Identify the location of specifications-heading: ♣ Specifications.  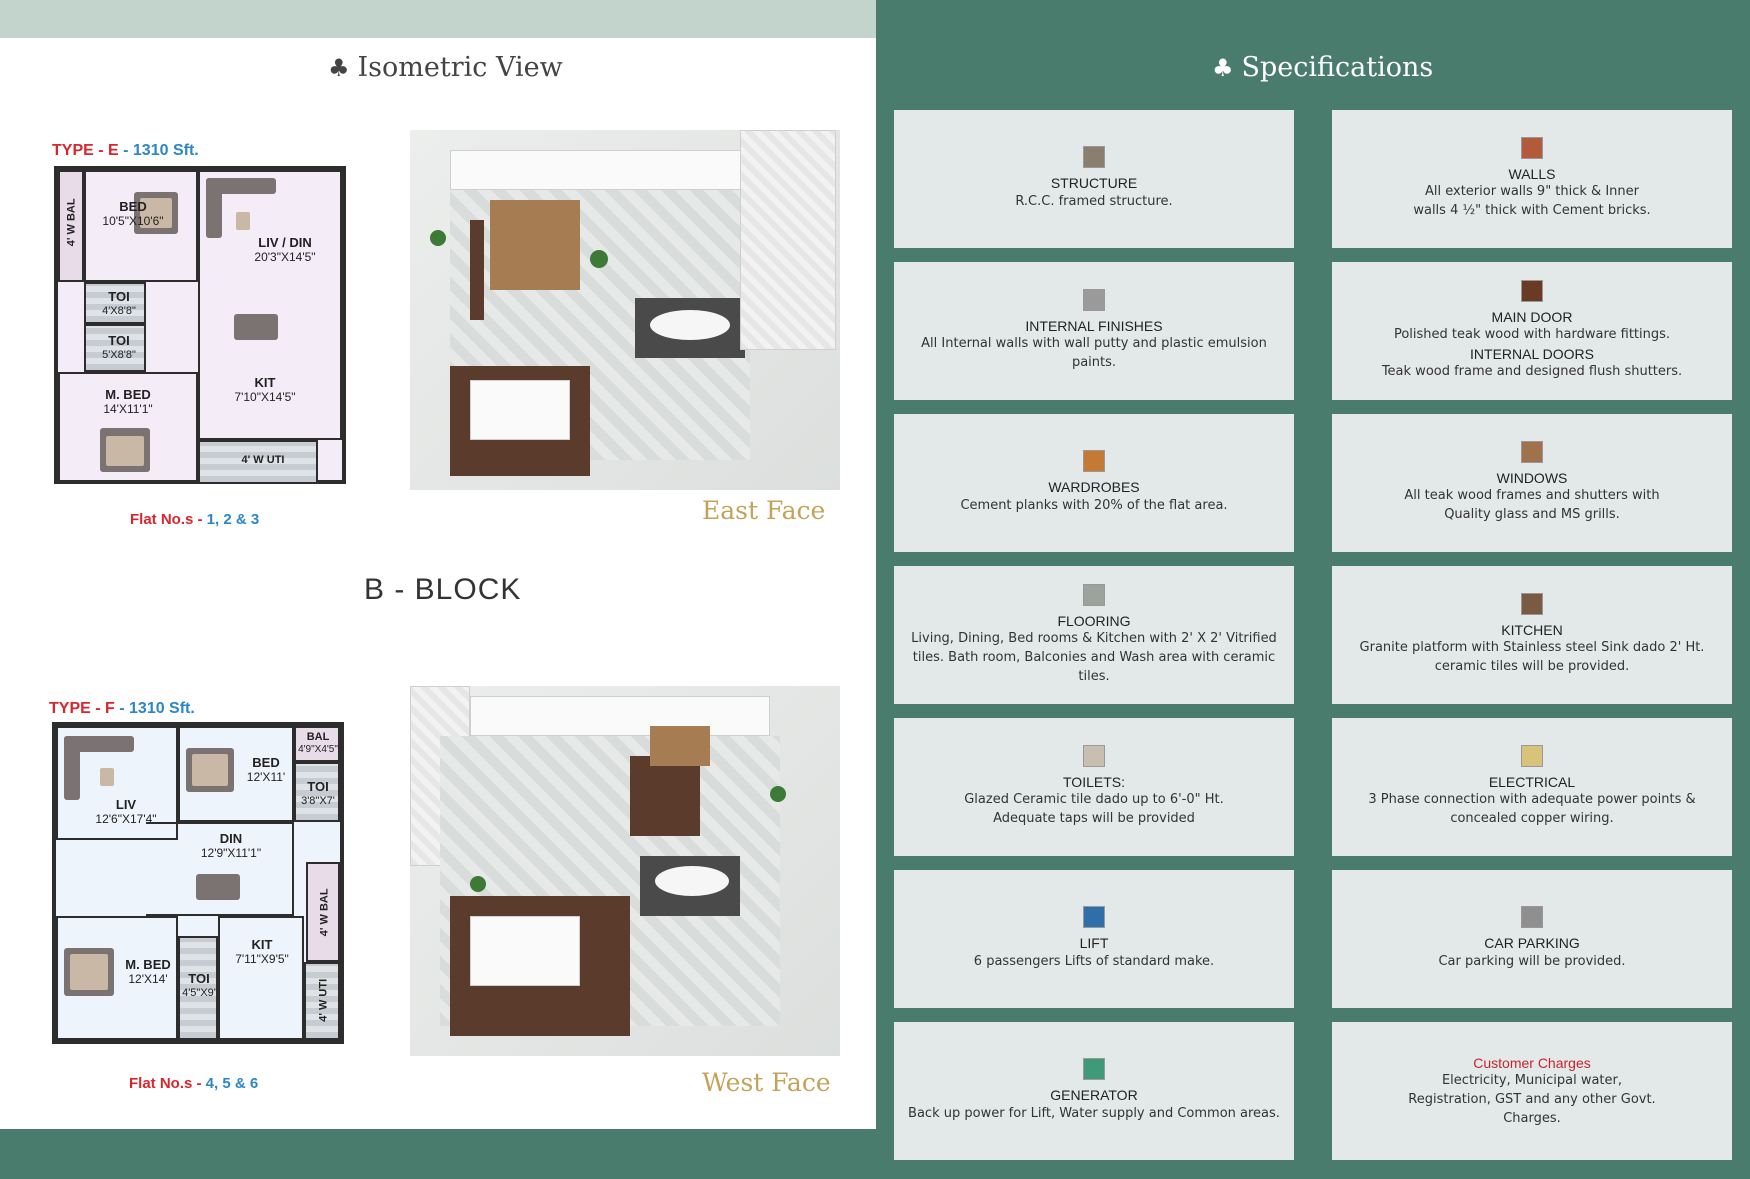
(1322, 67).